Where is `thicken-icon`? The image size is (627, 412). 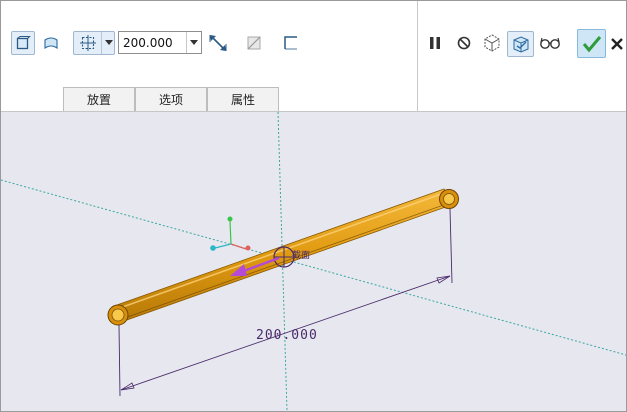 thicken-icon is located at coordinates (291, 43).